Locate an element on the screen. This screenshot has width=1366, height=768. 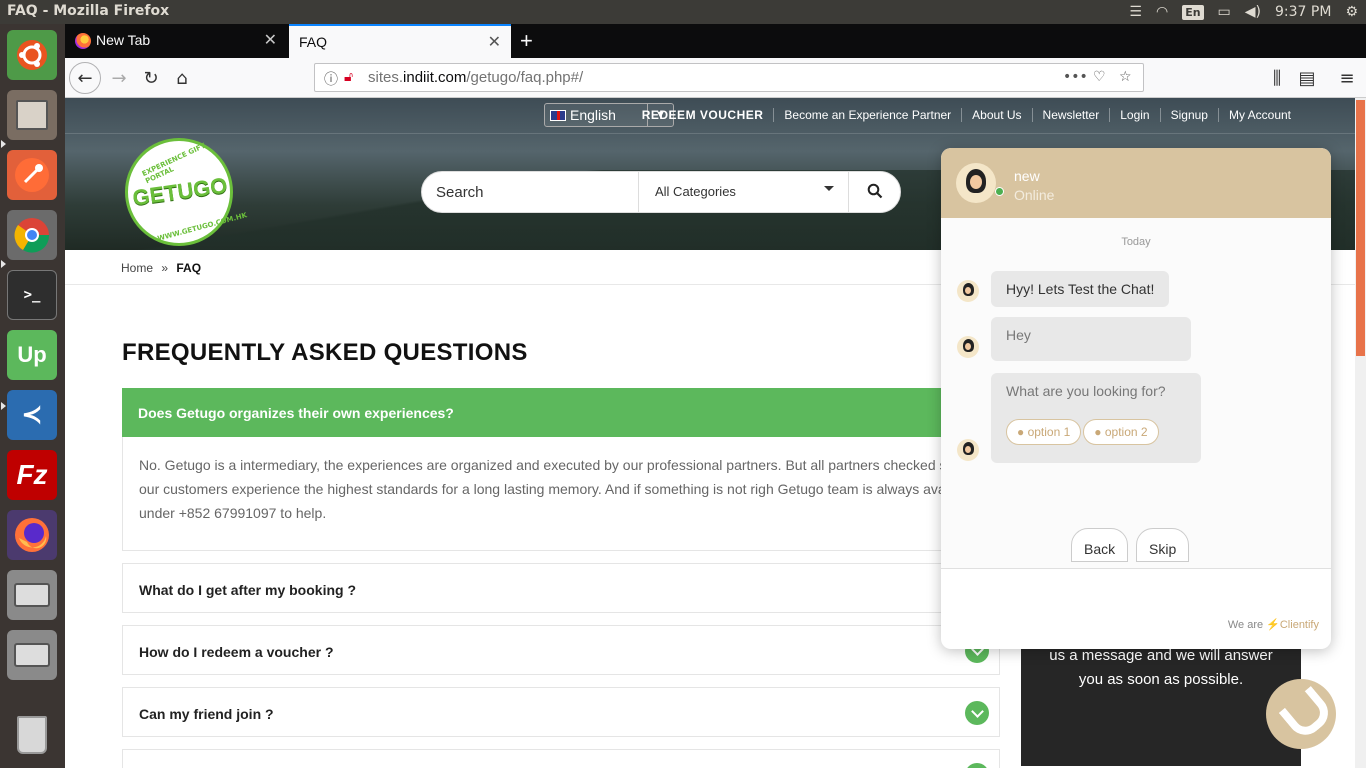
agent-status: Online is located at coordinates (1034, 195).